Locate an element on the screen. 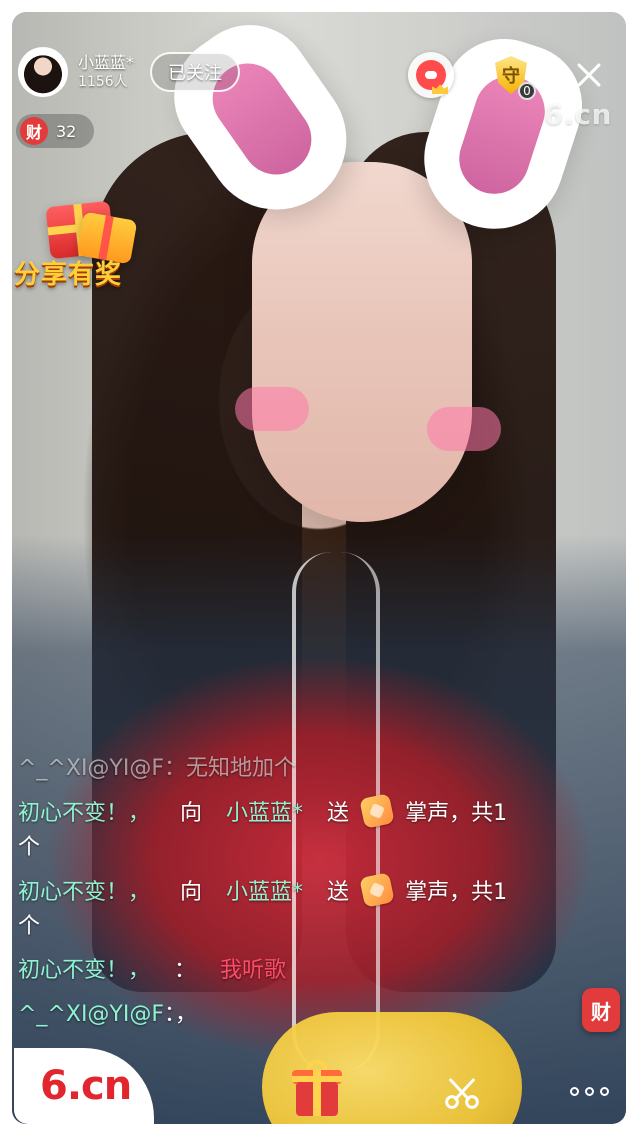 The image size is (638, 1136). top-right-controls: 守 0 is located at coordinates (509, 76).